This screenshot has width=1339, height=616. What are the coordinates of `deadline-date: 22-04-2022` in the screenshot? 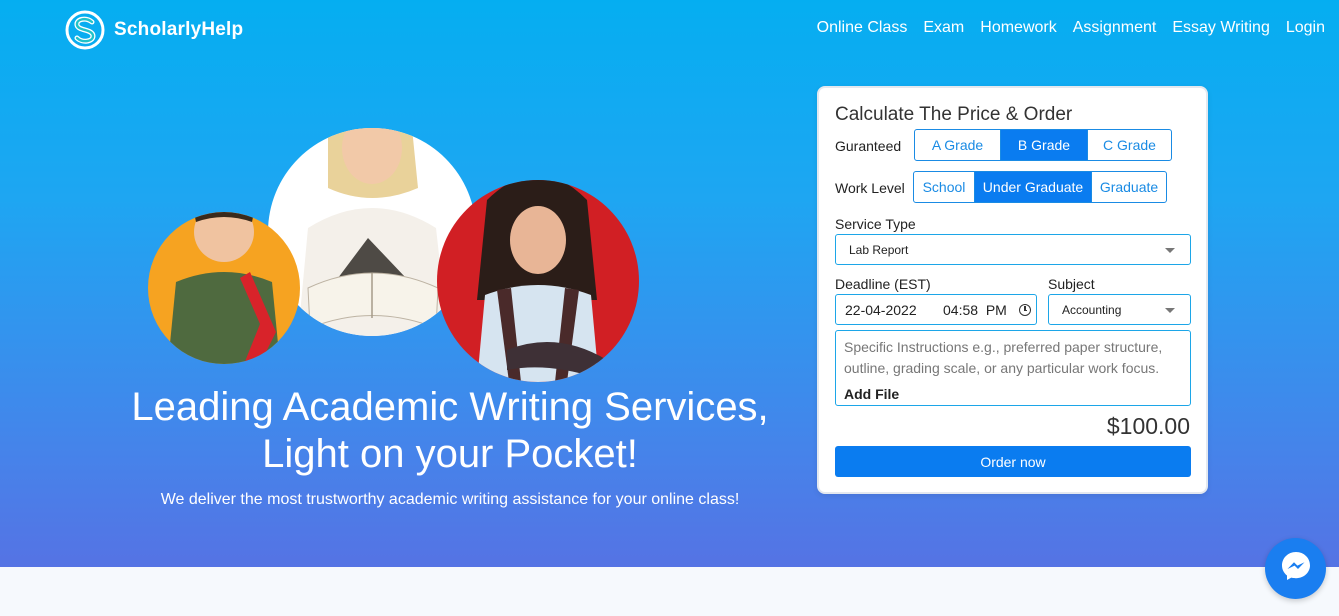 It's located at (881, 310).